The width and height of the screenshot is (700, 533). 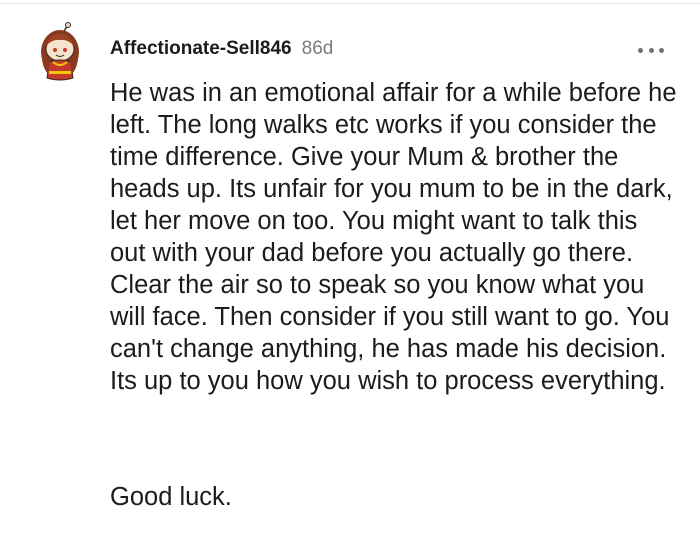 I want to click on comment-header: Affectionate-Sell846 86d, so click(x=221, y=52).